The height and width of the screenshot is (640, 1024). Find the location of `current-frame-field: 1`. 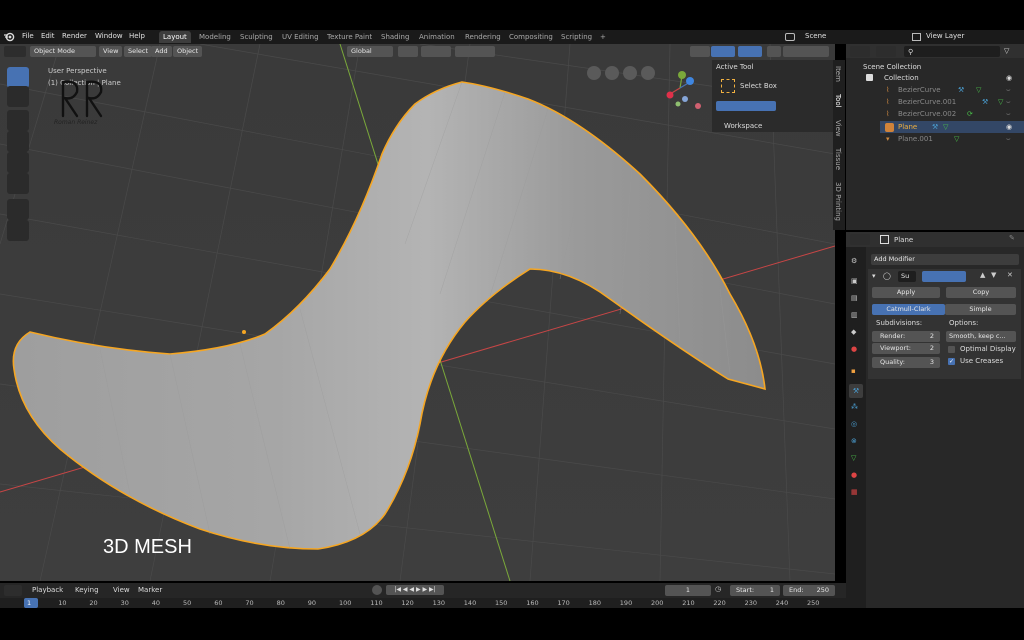

current-frame-field: 1 is located at coordinates (688, 590).